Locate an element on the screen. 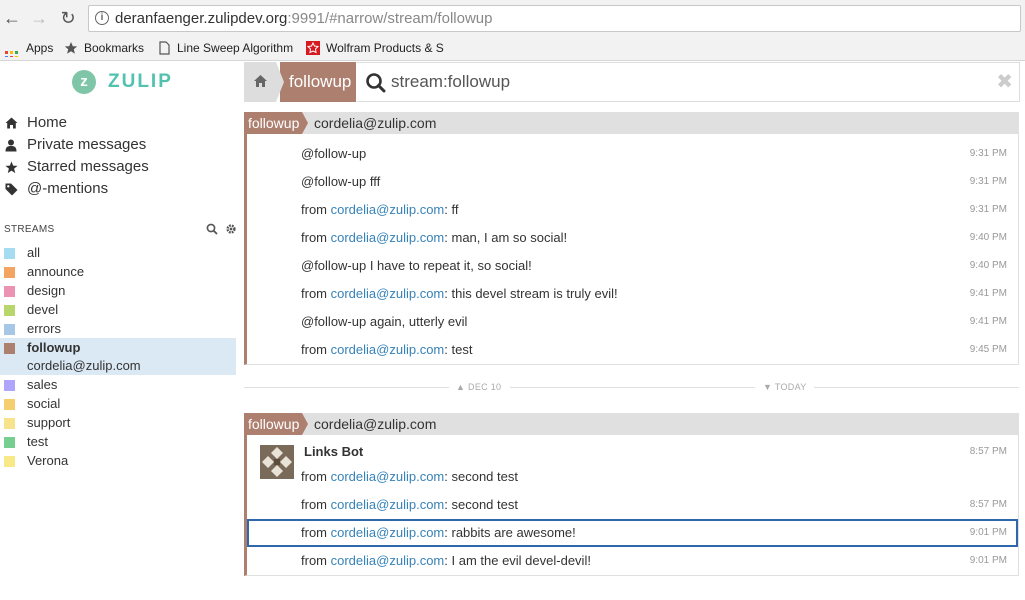 The image size is (1025, 600). stream-item-sales: sales is located at coordinates (120, 384).